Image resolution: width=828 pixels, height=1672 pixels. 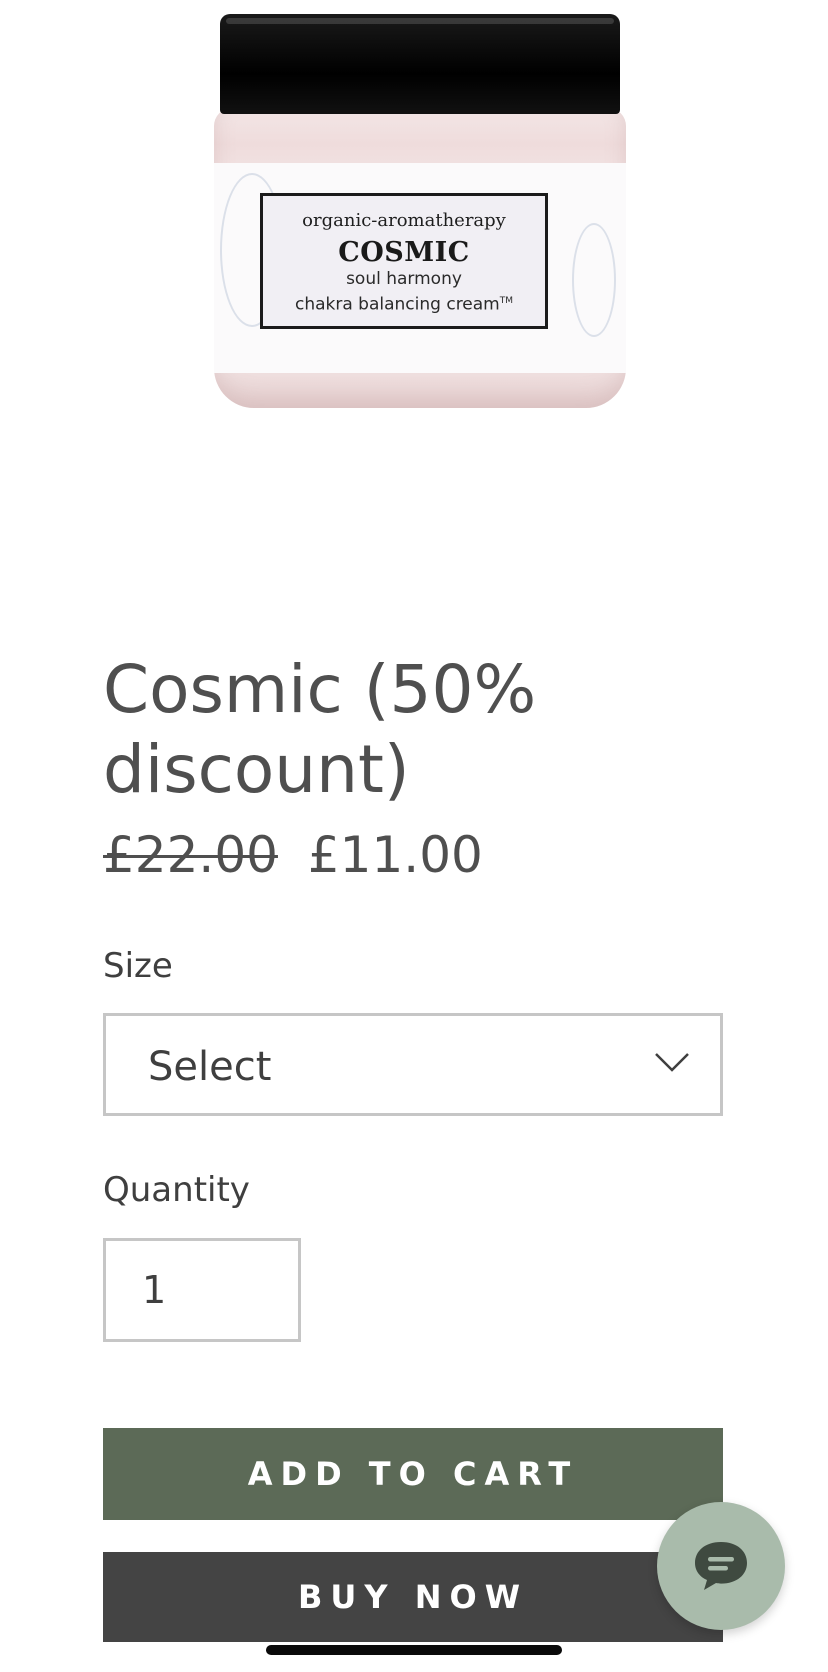 I want to click on size-select: Select, so click(x=413, y=1064).